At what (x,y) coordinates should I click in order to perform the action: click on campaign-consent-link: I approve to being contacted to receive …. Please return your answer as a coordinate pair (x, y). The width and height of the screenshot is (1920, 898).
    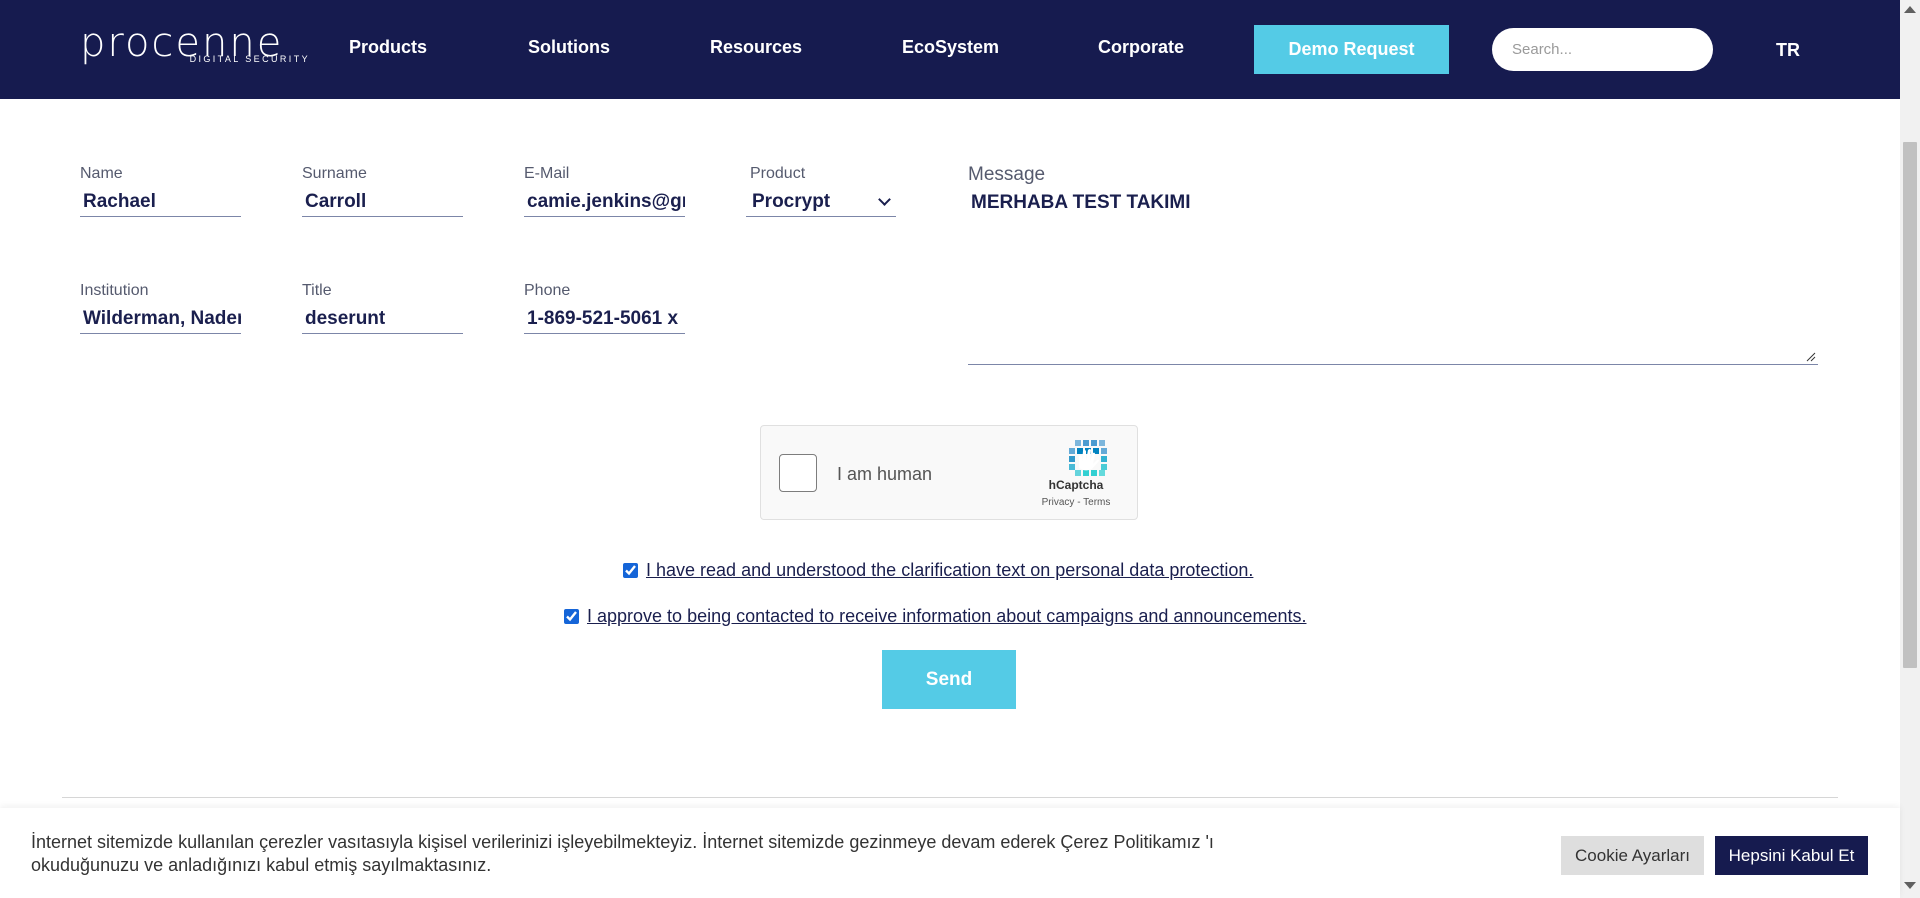
    Looking at the image, I should click on (946, 616).